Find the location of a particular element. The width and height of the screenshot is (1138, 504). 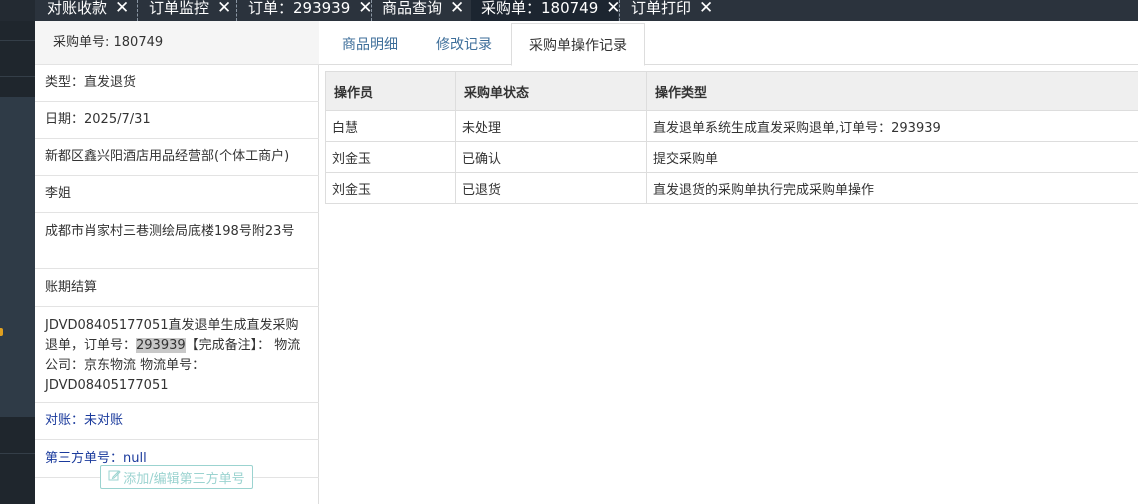

edit-icon is located at coordinates (115, 477).